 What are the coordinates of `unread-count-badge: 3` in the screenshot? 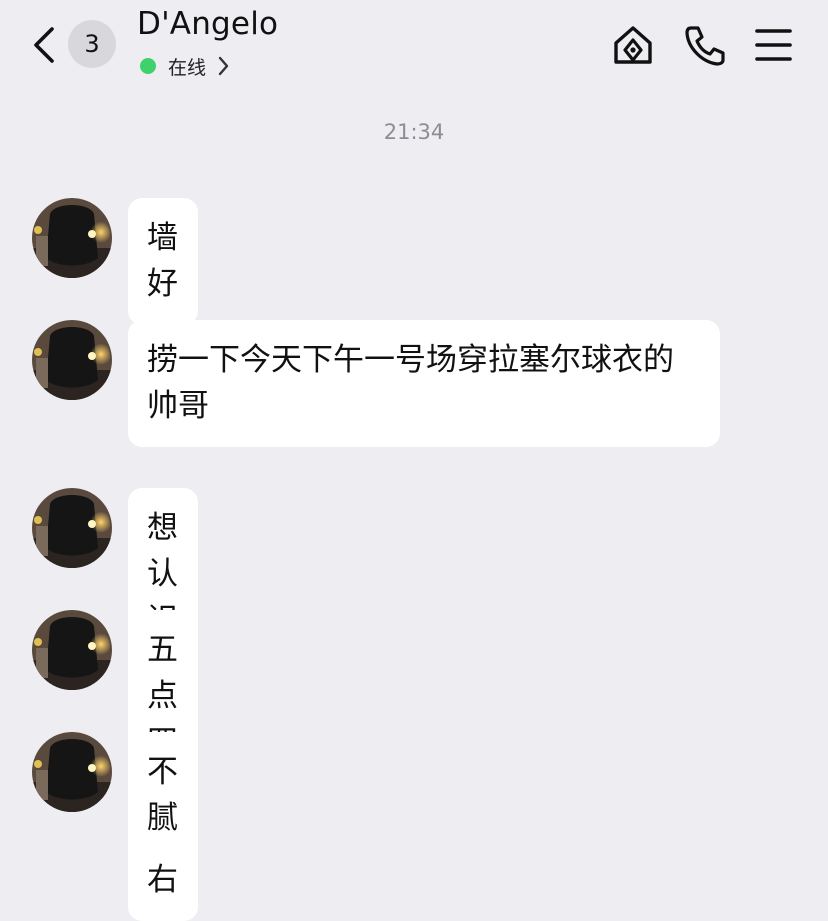 It's located at (92, 44).